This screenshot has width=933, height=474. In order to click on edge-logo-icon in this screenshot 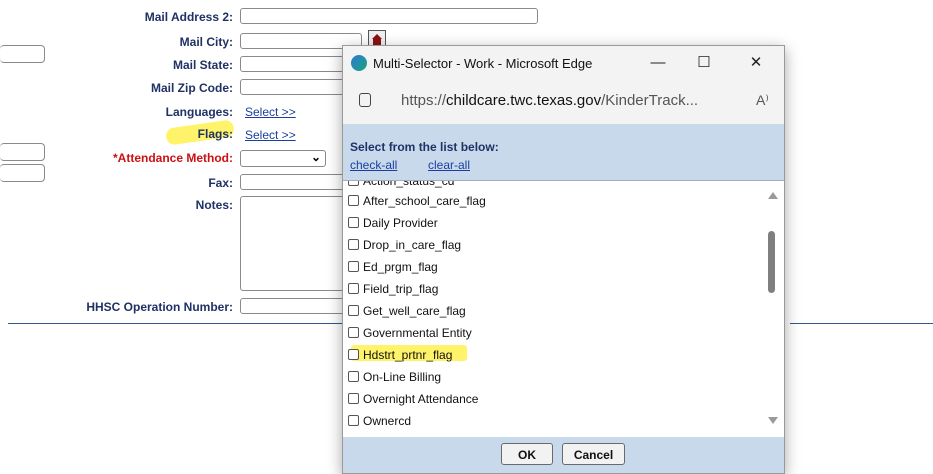, I will do `click(359, 63)`.